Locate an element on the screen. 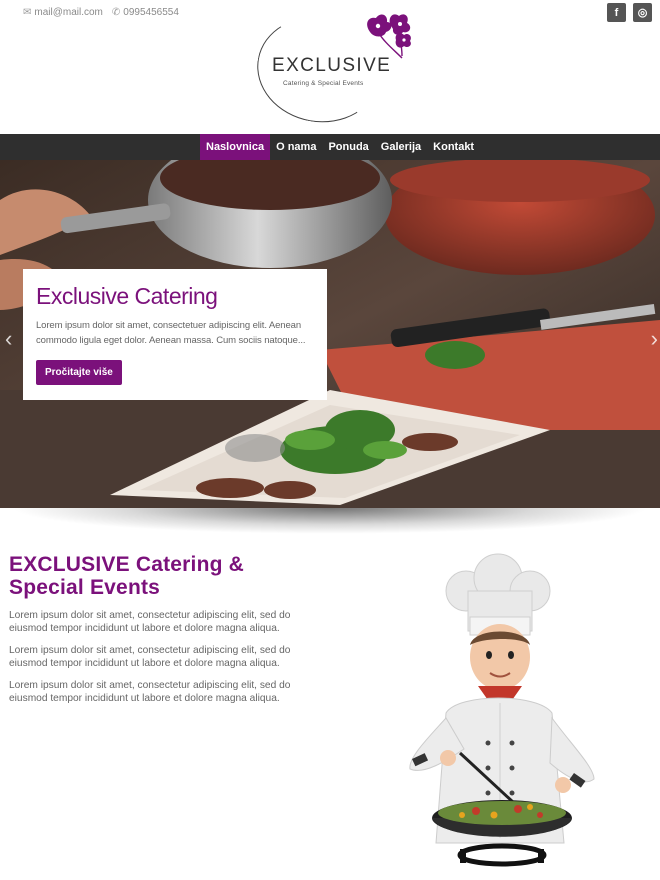 The width and height of the screenshot is (660, 880). phone-icon: ✆ is located at coordinates (116, 12).